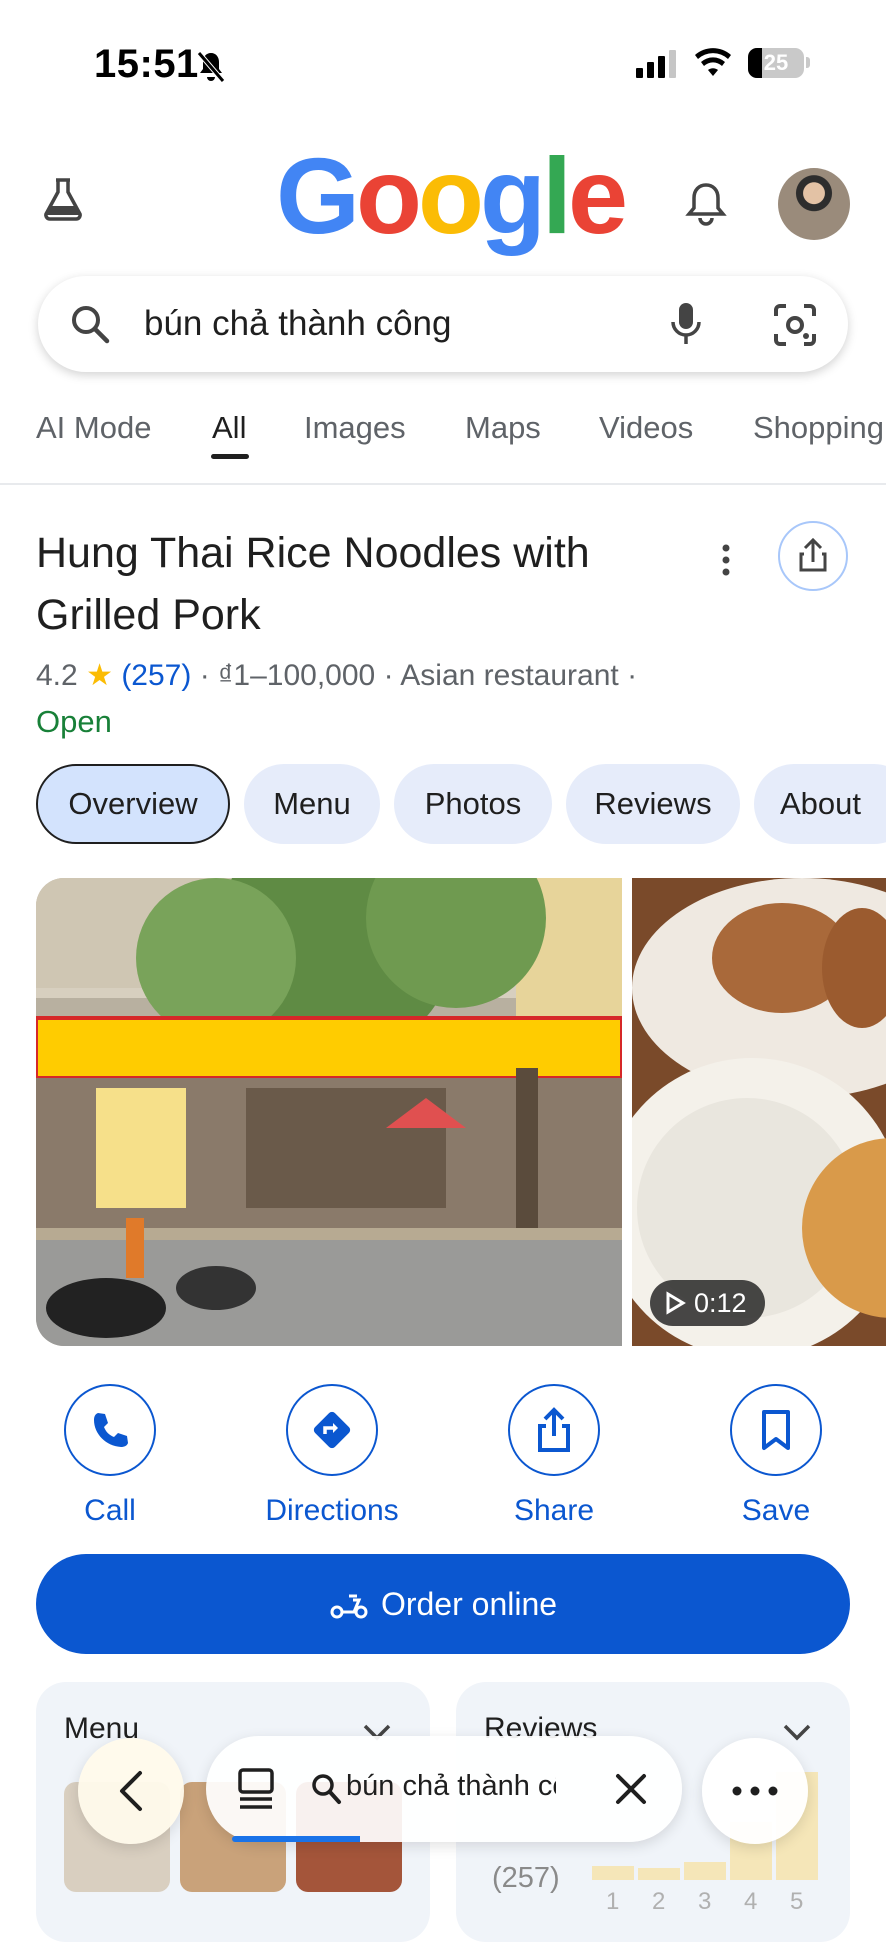 This screenshot has height=1942, width=886. Describe the element at coordinates (469, 1603) in the screenshot. I see `order-online-label: Order online` at that location.